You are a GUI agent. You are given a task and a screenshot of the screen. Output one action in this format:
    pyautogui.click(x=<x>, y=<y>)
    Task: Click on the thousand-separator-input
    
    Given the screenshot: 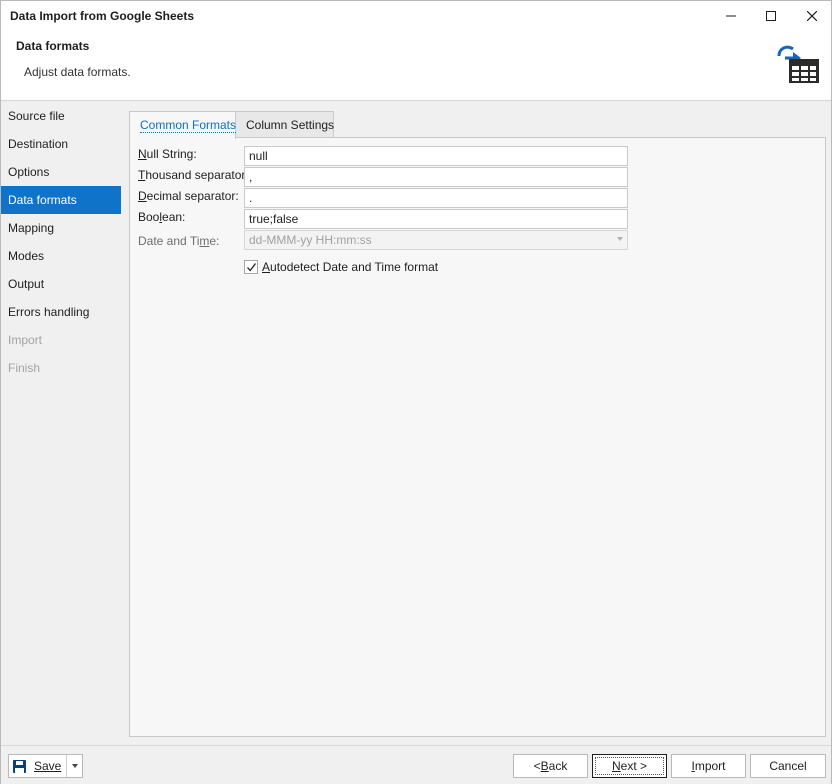 What is the action you would take?
    pyautogui.click(x=436, y=177)
    